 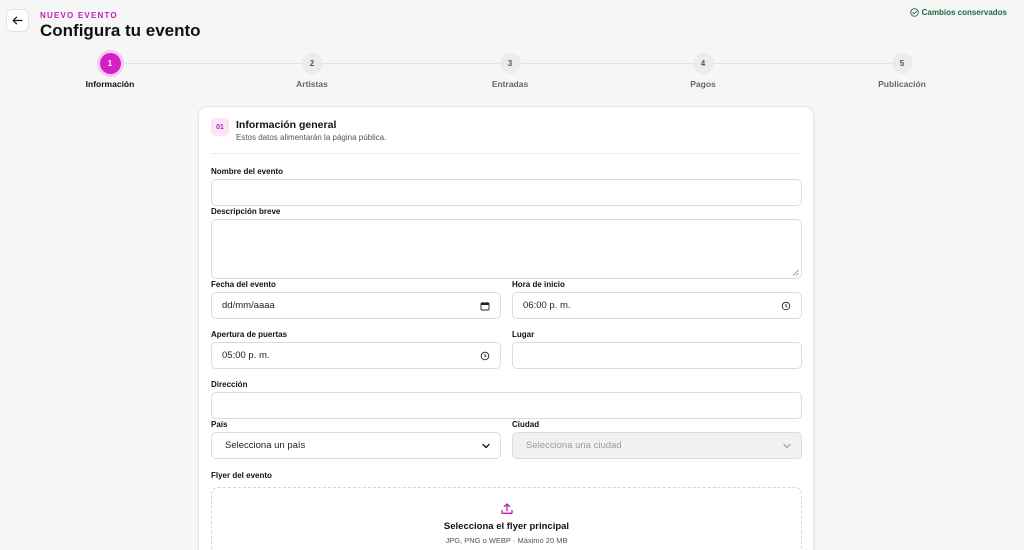 What do you see at coordinates (703, 63) in the screenshot?
I see `step-number: 4` at bounding box center [703, 63].